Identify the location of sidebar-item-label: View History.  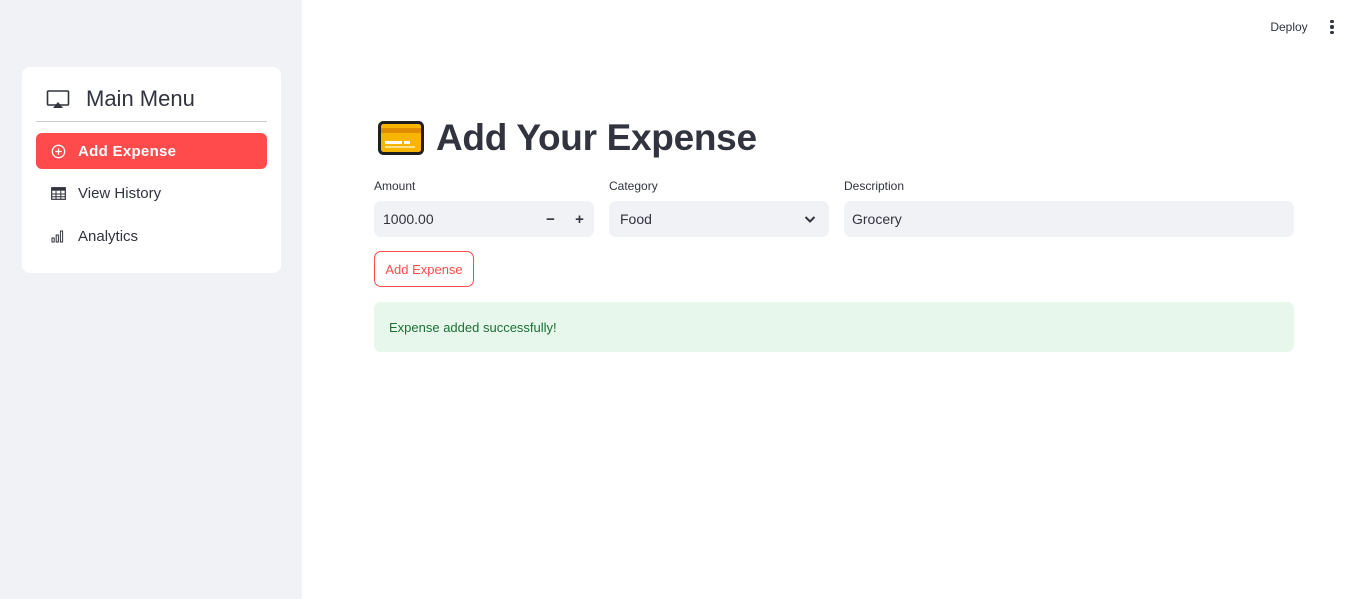
(120, 193).